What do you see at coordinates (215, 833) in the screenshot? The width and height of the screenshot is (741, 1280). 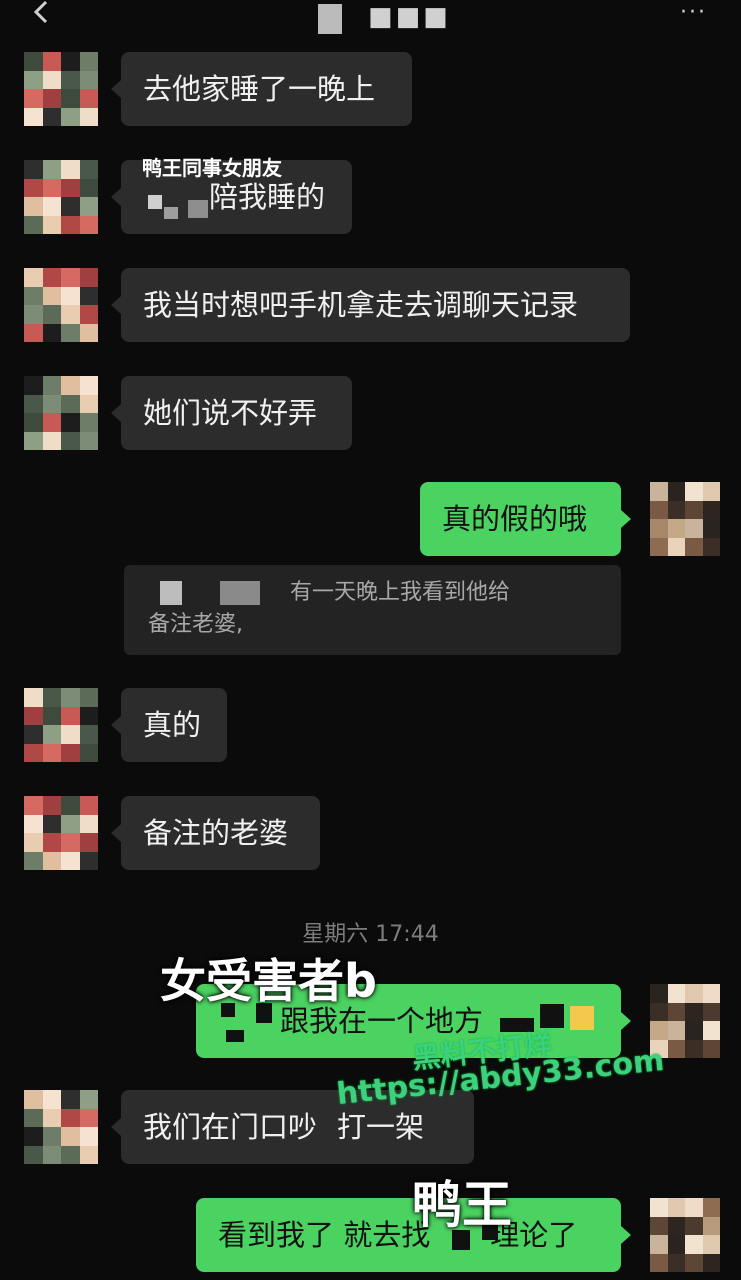 I see `message-bubble: 备注的老婆` at bounding box center [215, 833].